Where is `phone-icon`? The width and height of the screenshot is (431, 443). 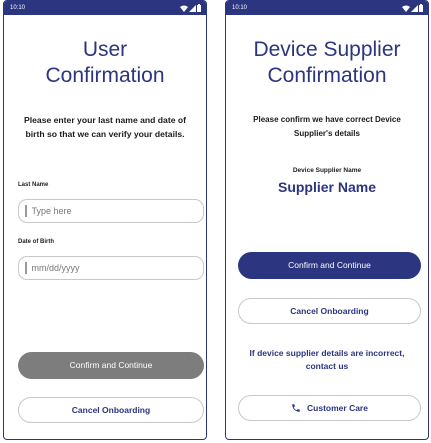 phone-icon is located at coordinates (296, 408).